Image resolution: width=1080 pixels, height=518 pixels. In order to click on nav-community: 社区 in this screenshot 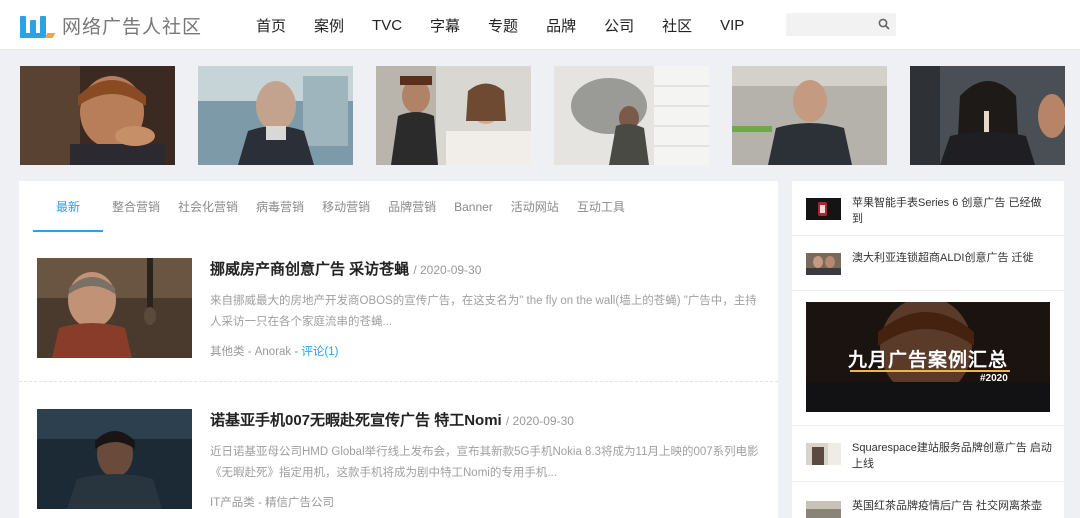, I will do `click(677, 25)`.